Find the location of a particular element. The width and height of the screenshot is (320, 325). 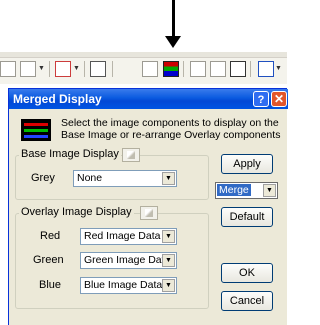

title-bar: Merged Display ? ✕ is located at coordinates (148, 99).